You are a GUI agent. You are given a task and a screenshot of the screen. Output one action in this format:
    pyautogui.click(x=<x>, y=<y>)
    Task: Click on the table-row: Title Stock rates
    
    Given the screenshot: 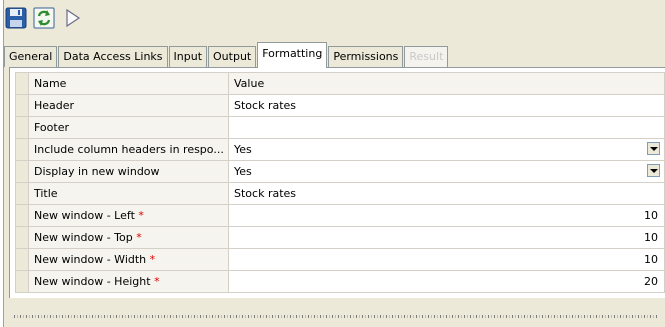 What is the action you would take?
    pyautogui.click(x=340, y=193)
    